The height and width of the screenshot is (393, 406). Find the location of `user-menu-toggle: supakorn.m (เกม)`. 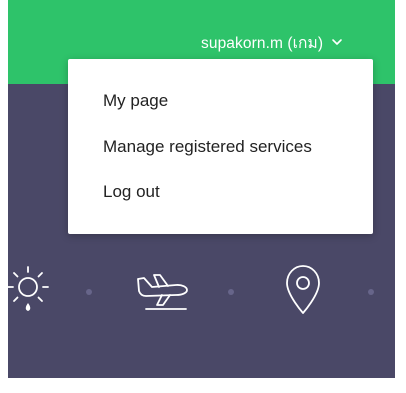

user-menu-toggle: supakorn.m (เกม) is located at coordinates (272, 42).